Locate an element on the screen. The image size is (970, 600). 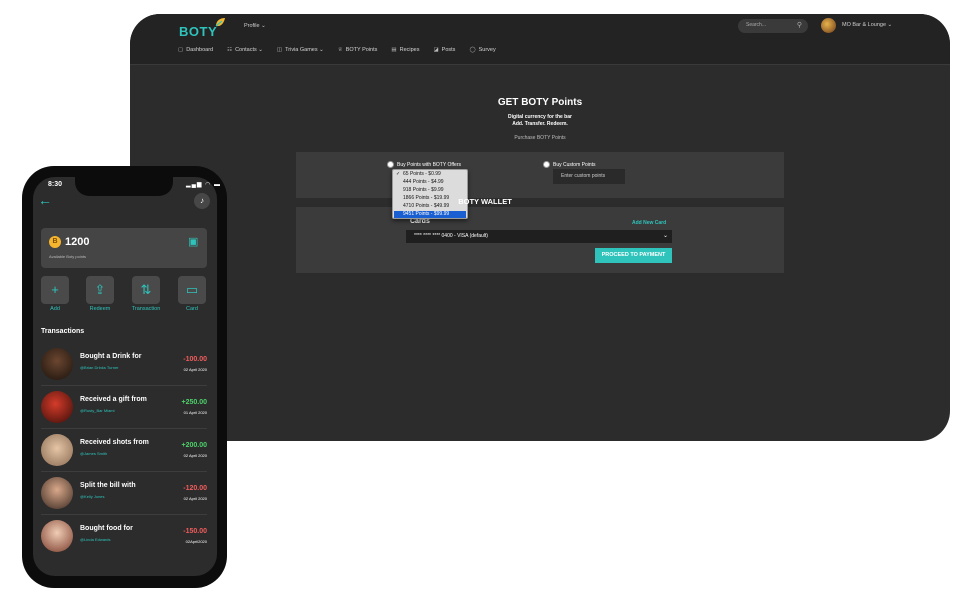
menu-item-dashboard: ▢ Dashboard is located at coordinates (195, 50).